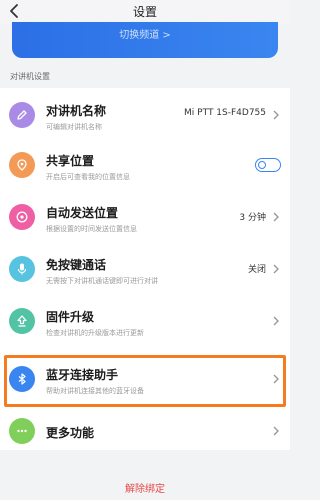 The height and width of the screenshot is (500, 320). What do you see at coordinates (88, 177) in the screenshot?
I see `row-subtitle: 开启后可查看我的位置信息` at bounding box center [88, 177].